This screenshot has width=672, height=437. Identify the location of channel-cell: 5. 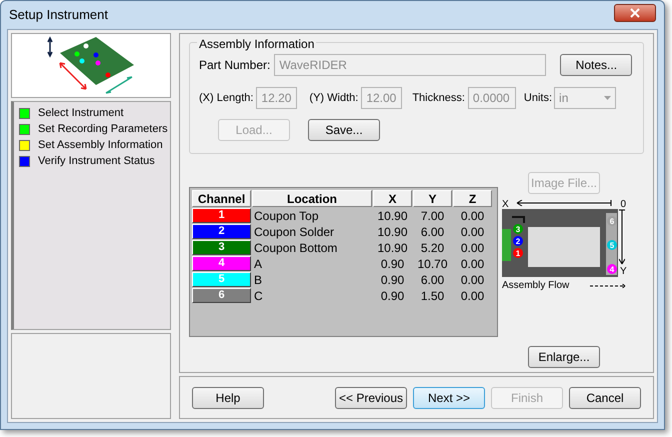
(221, 279).